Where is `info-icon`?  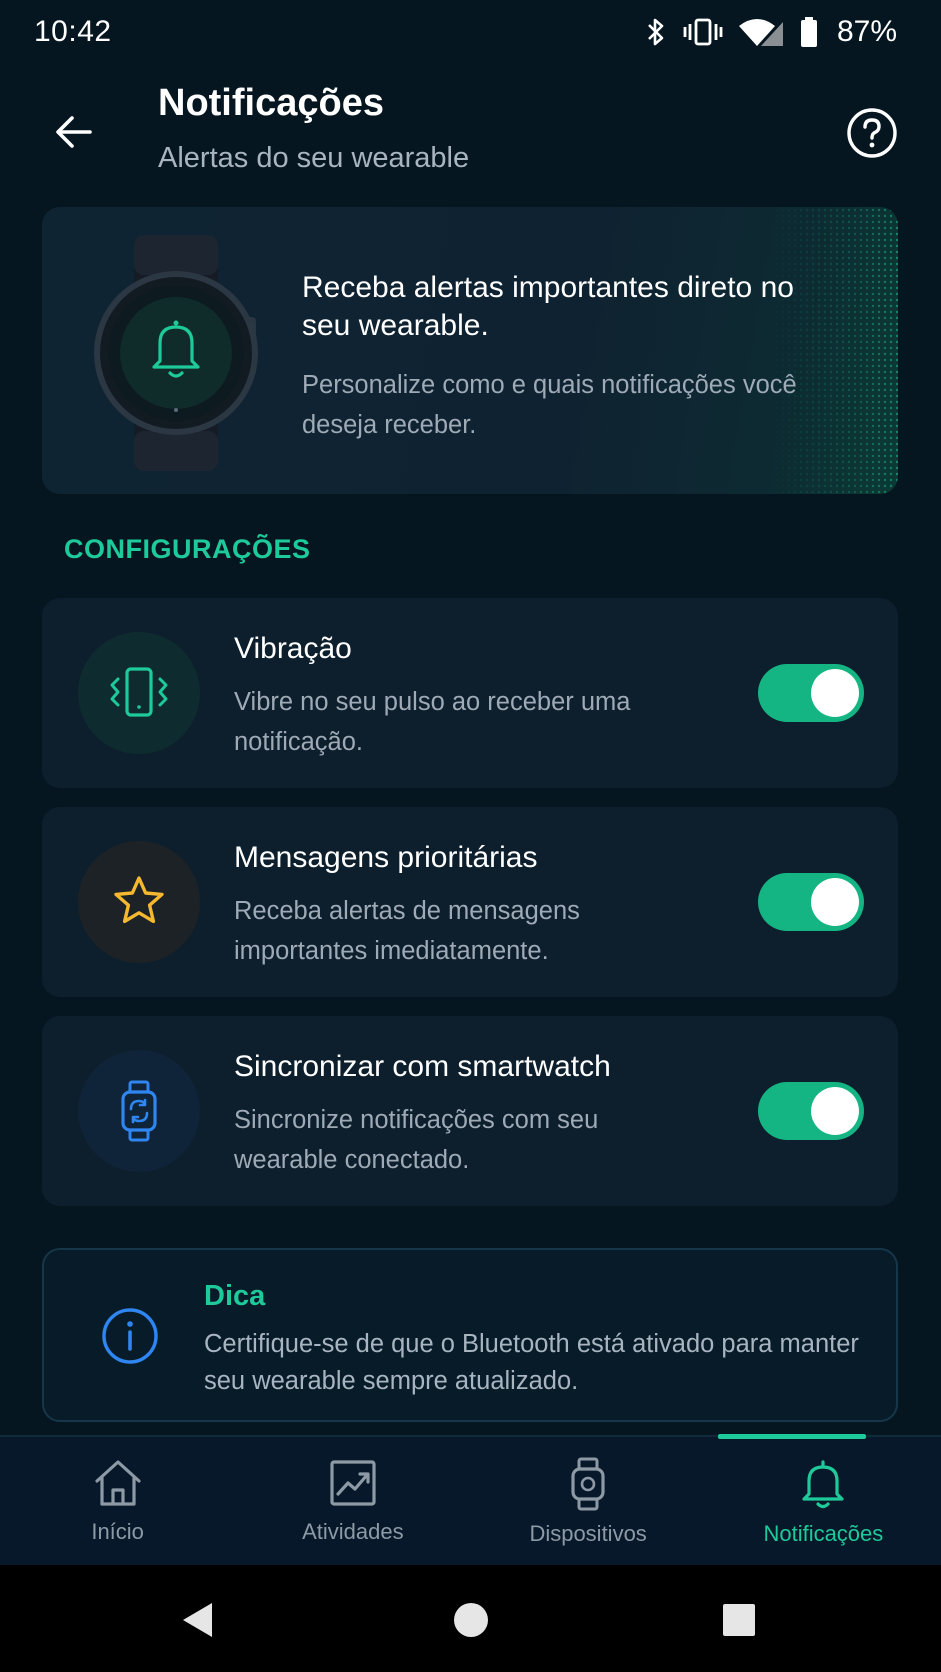 info-icon is located at coordinates (130, 1336).